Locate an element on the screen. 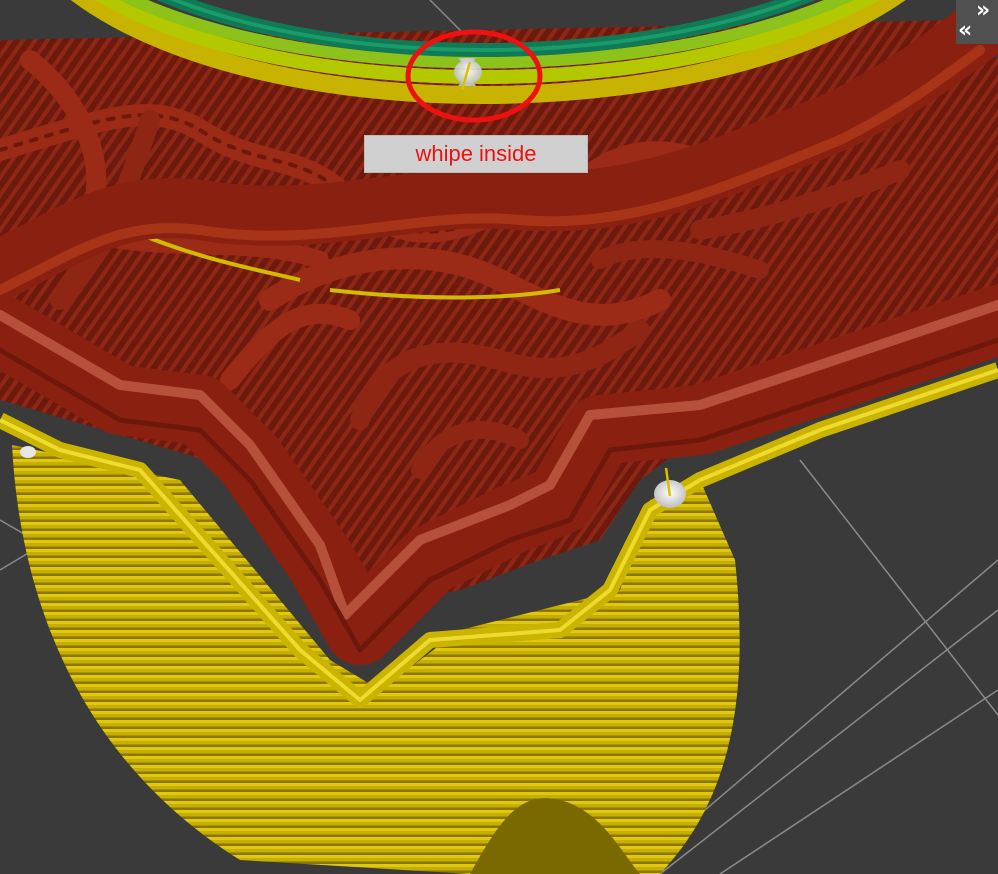  double-chevron-left-icon: « is located at coordinates (965, 30).